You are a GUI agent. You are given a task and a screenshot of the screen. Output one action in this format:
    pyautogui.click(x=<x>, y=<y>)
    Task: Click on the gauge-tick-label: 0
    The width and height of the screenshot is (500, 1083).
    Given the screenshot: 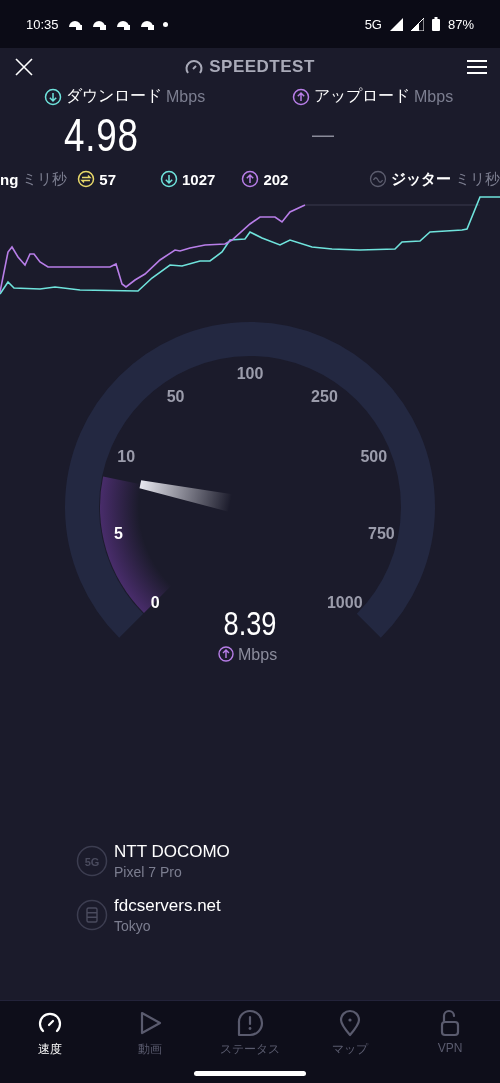 What is the action you would take?
    pyautogui.click(x=155, y=602)
    